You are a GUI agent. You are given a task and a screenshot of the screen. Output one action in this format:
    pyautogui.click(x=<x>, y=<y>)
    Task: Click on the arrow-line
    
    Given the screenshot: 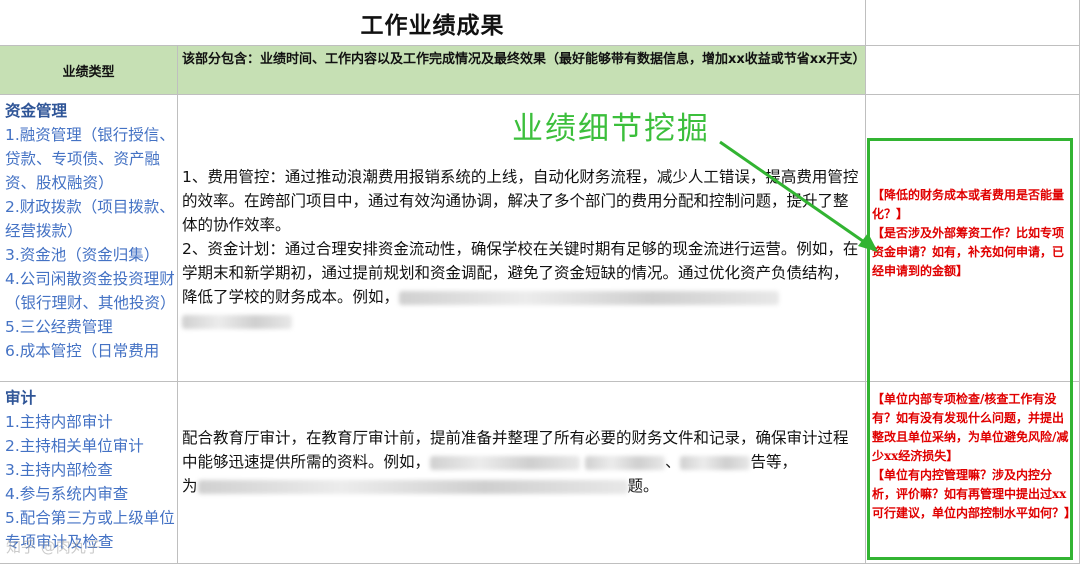 What is the action you would take?
    pyautogui.click(x=795, y=194)
    